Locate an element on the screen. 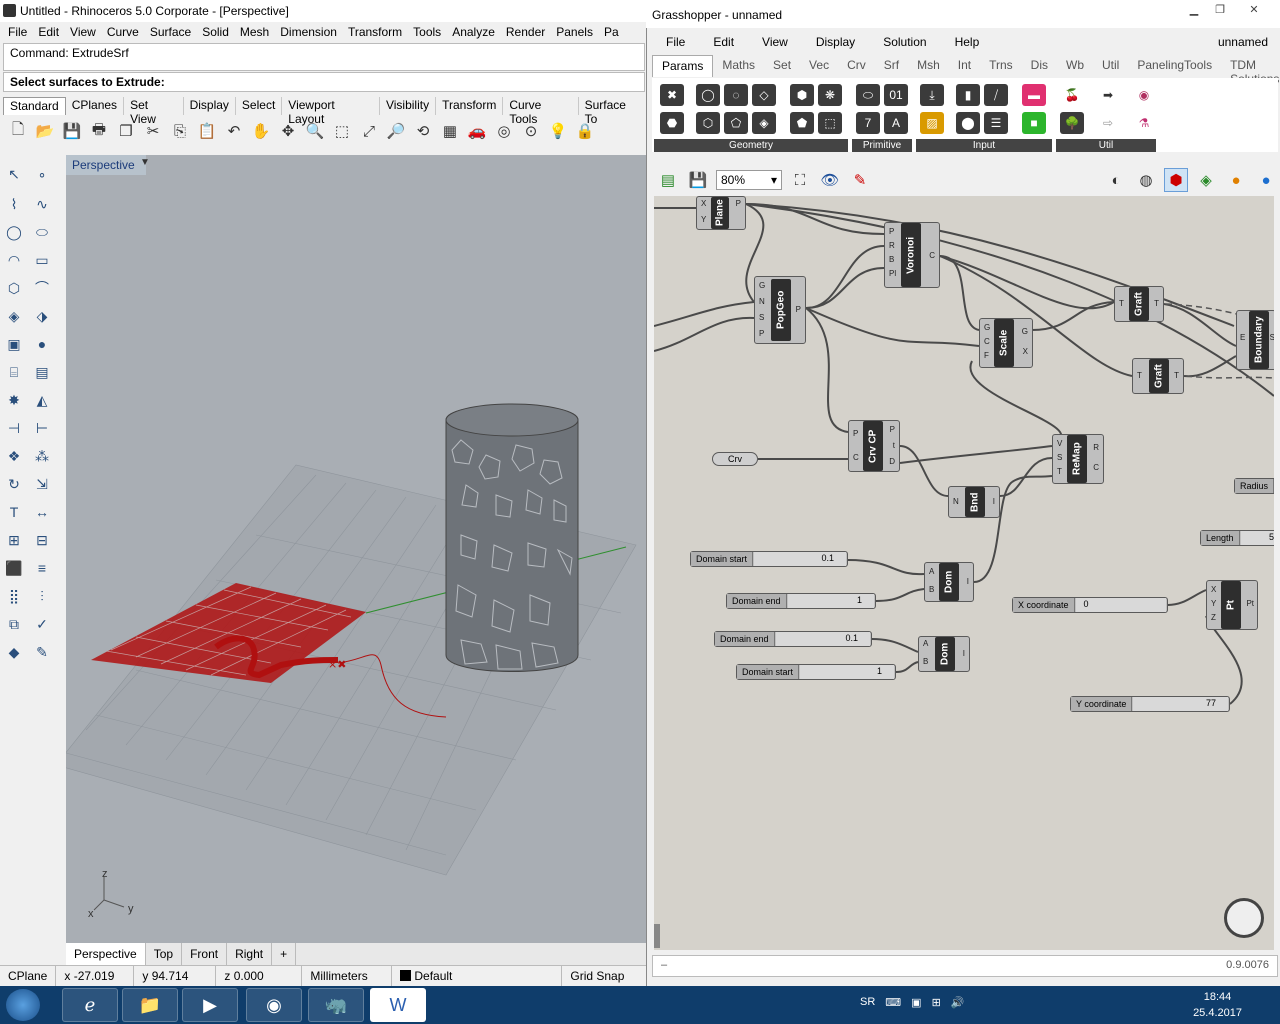 The image size is (1280, 1024). car-render-icon: 🚗 is located at coordinates (477, 131).